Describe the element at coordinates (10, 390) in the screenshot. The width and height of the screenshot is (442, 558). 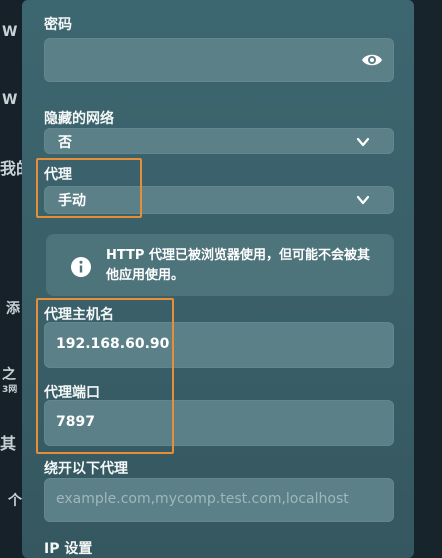
I see `background-fragment: 3网` at that location.